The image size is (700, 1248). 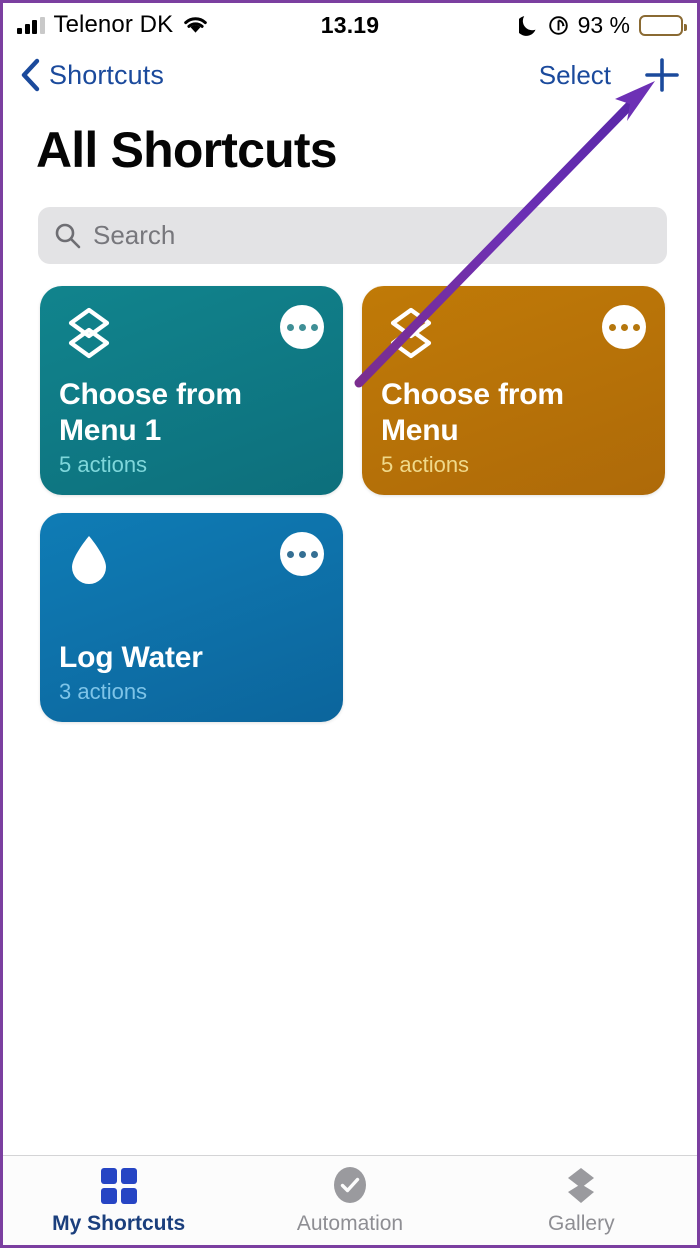 What do you see at coordinates (119, 1223) in the screenshot?
I see `tab-label: My Shortcuts` at bounding box center [119, 1223].